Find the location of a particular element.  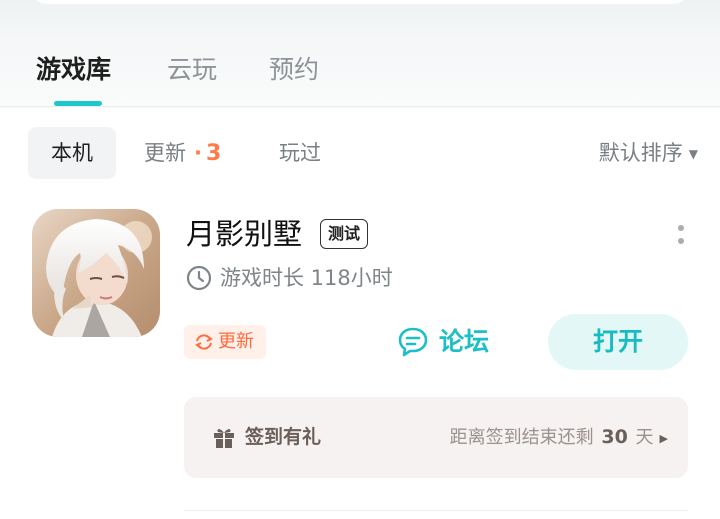

playtime-text: 游戏时长 118小时 is located at coordinates (306, 278).